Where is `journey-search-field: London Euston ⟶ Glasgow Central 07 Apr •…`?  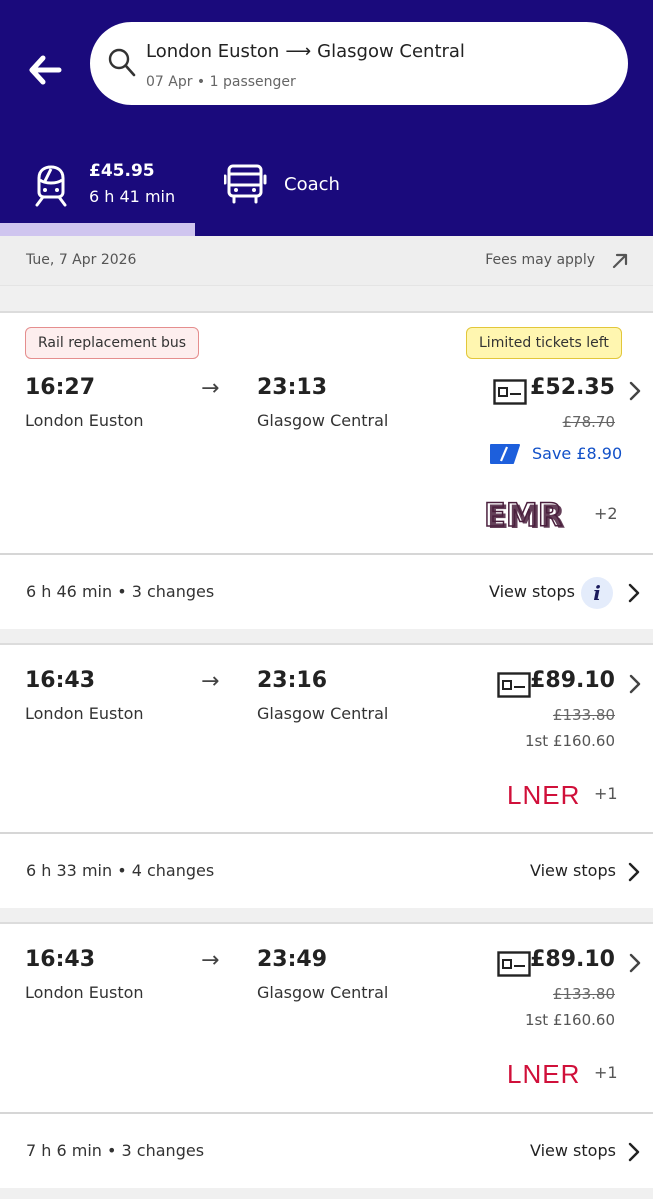
journey-search-field: London Euston ⟶ Glasgow Central 07 Apr •… is located at coordinates (359, 63).